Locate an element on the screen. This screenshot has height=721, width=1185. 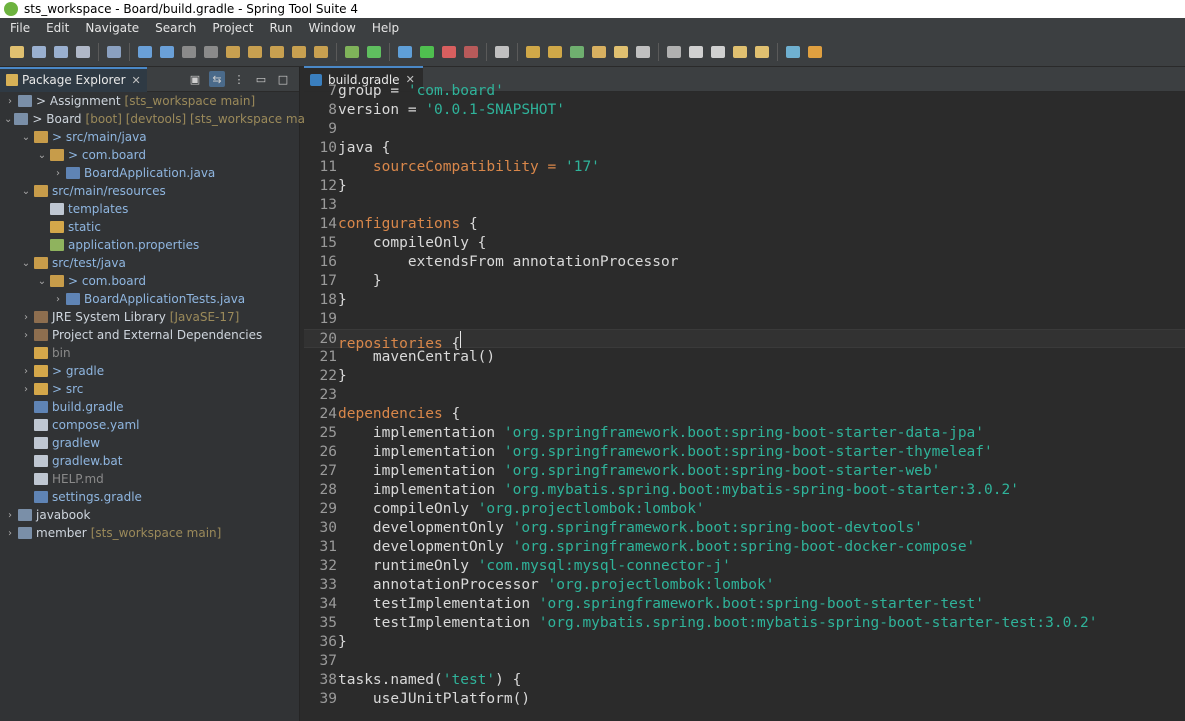
open-task-icon is located at coordinates (621, 52).